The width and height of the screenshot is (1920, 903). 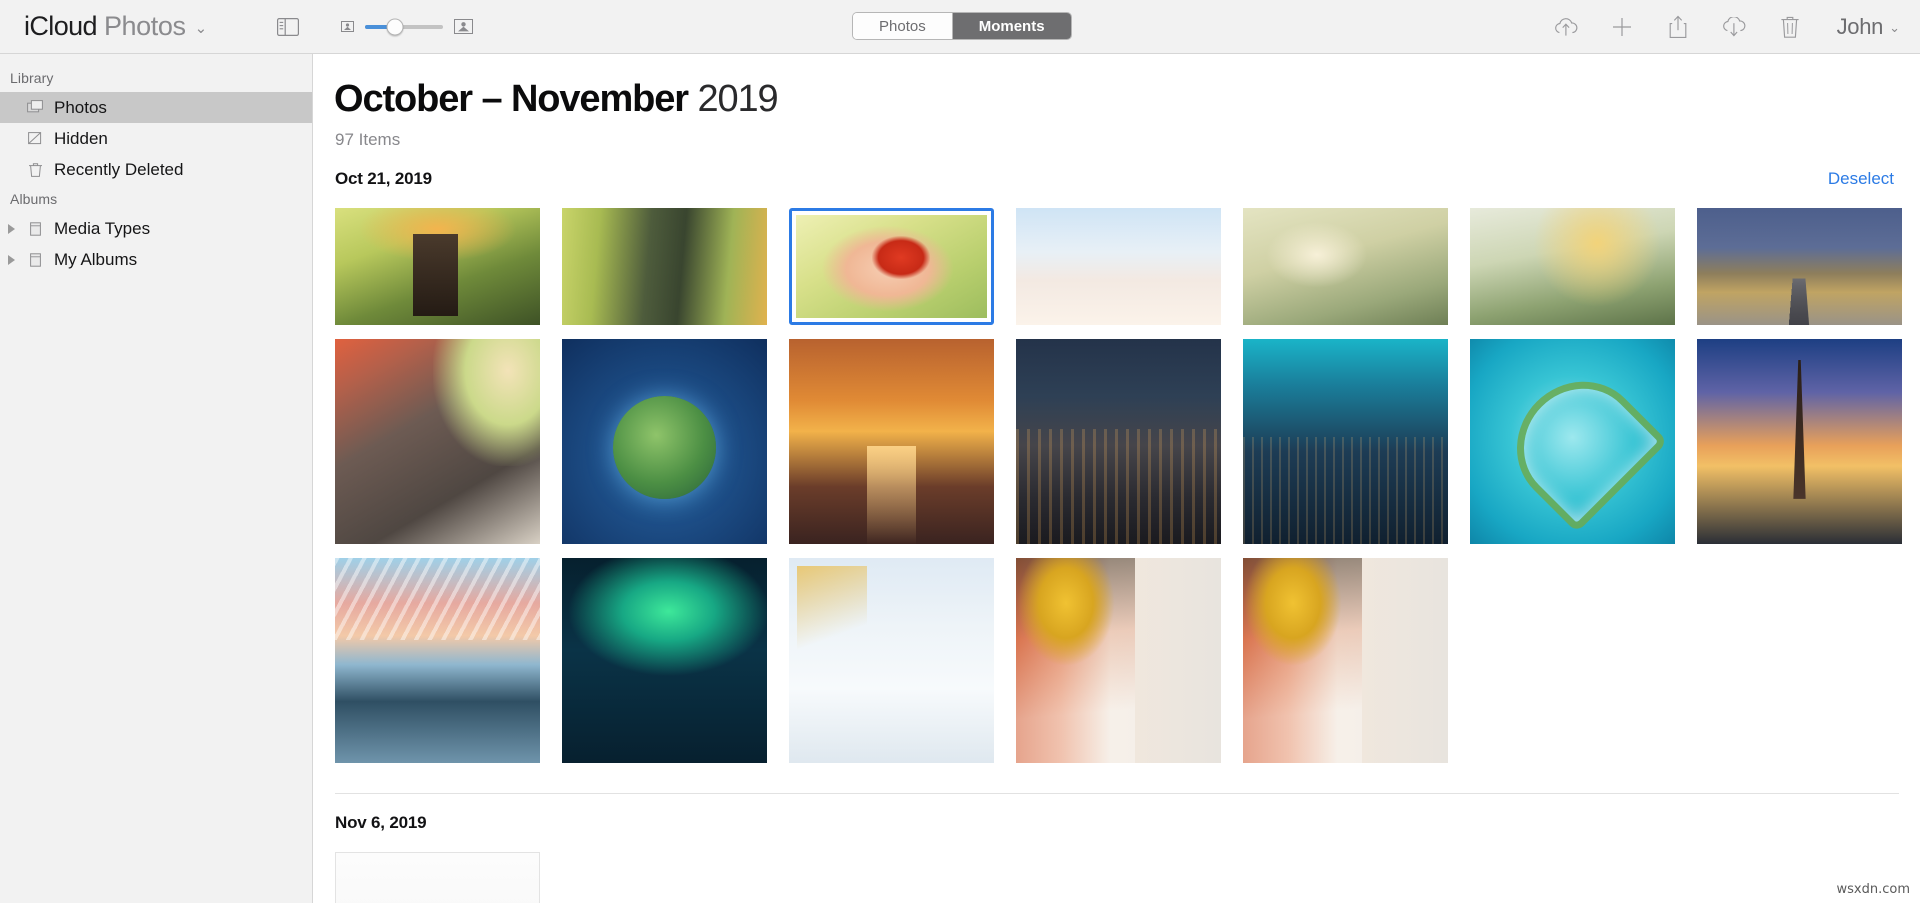 I want to click on photo-sunset-street, so click(x=891, y=441).